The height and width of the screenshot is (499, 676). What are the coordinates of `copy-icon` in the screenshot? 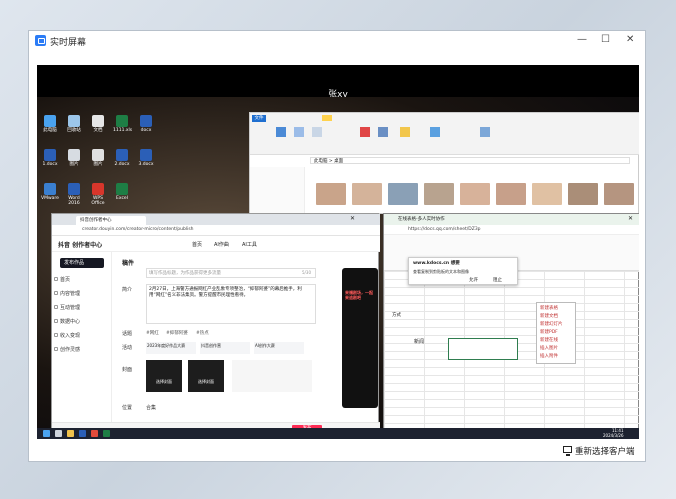 It's located at (299, 132).